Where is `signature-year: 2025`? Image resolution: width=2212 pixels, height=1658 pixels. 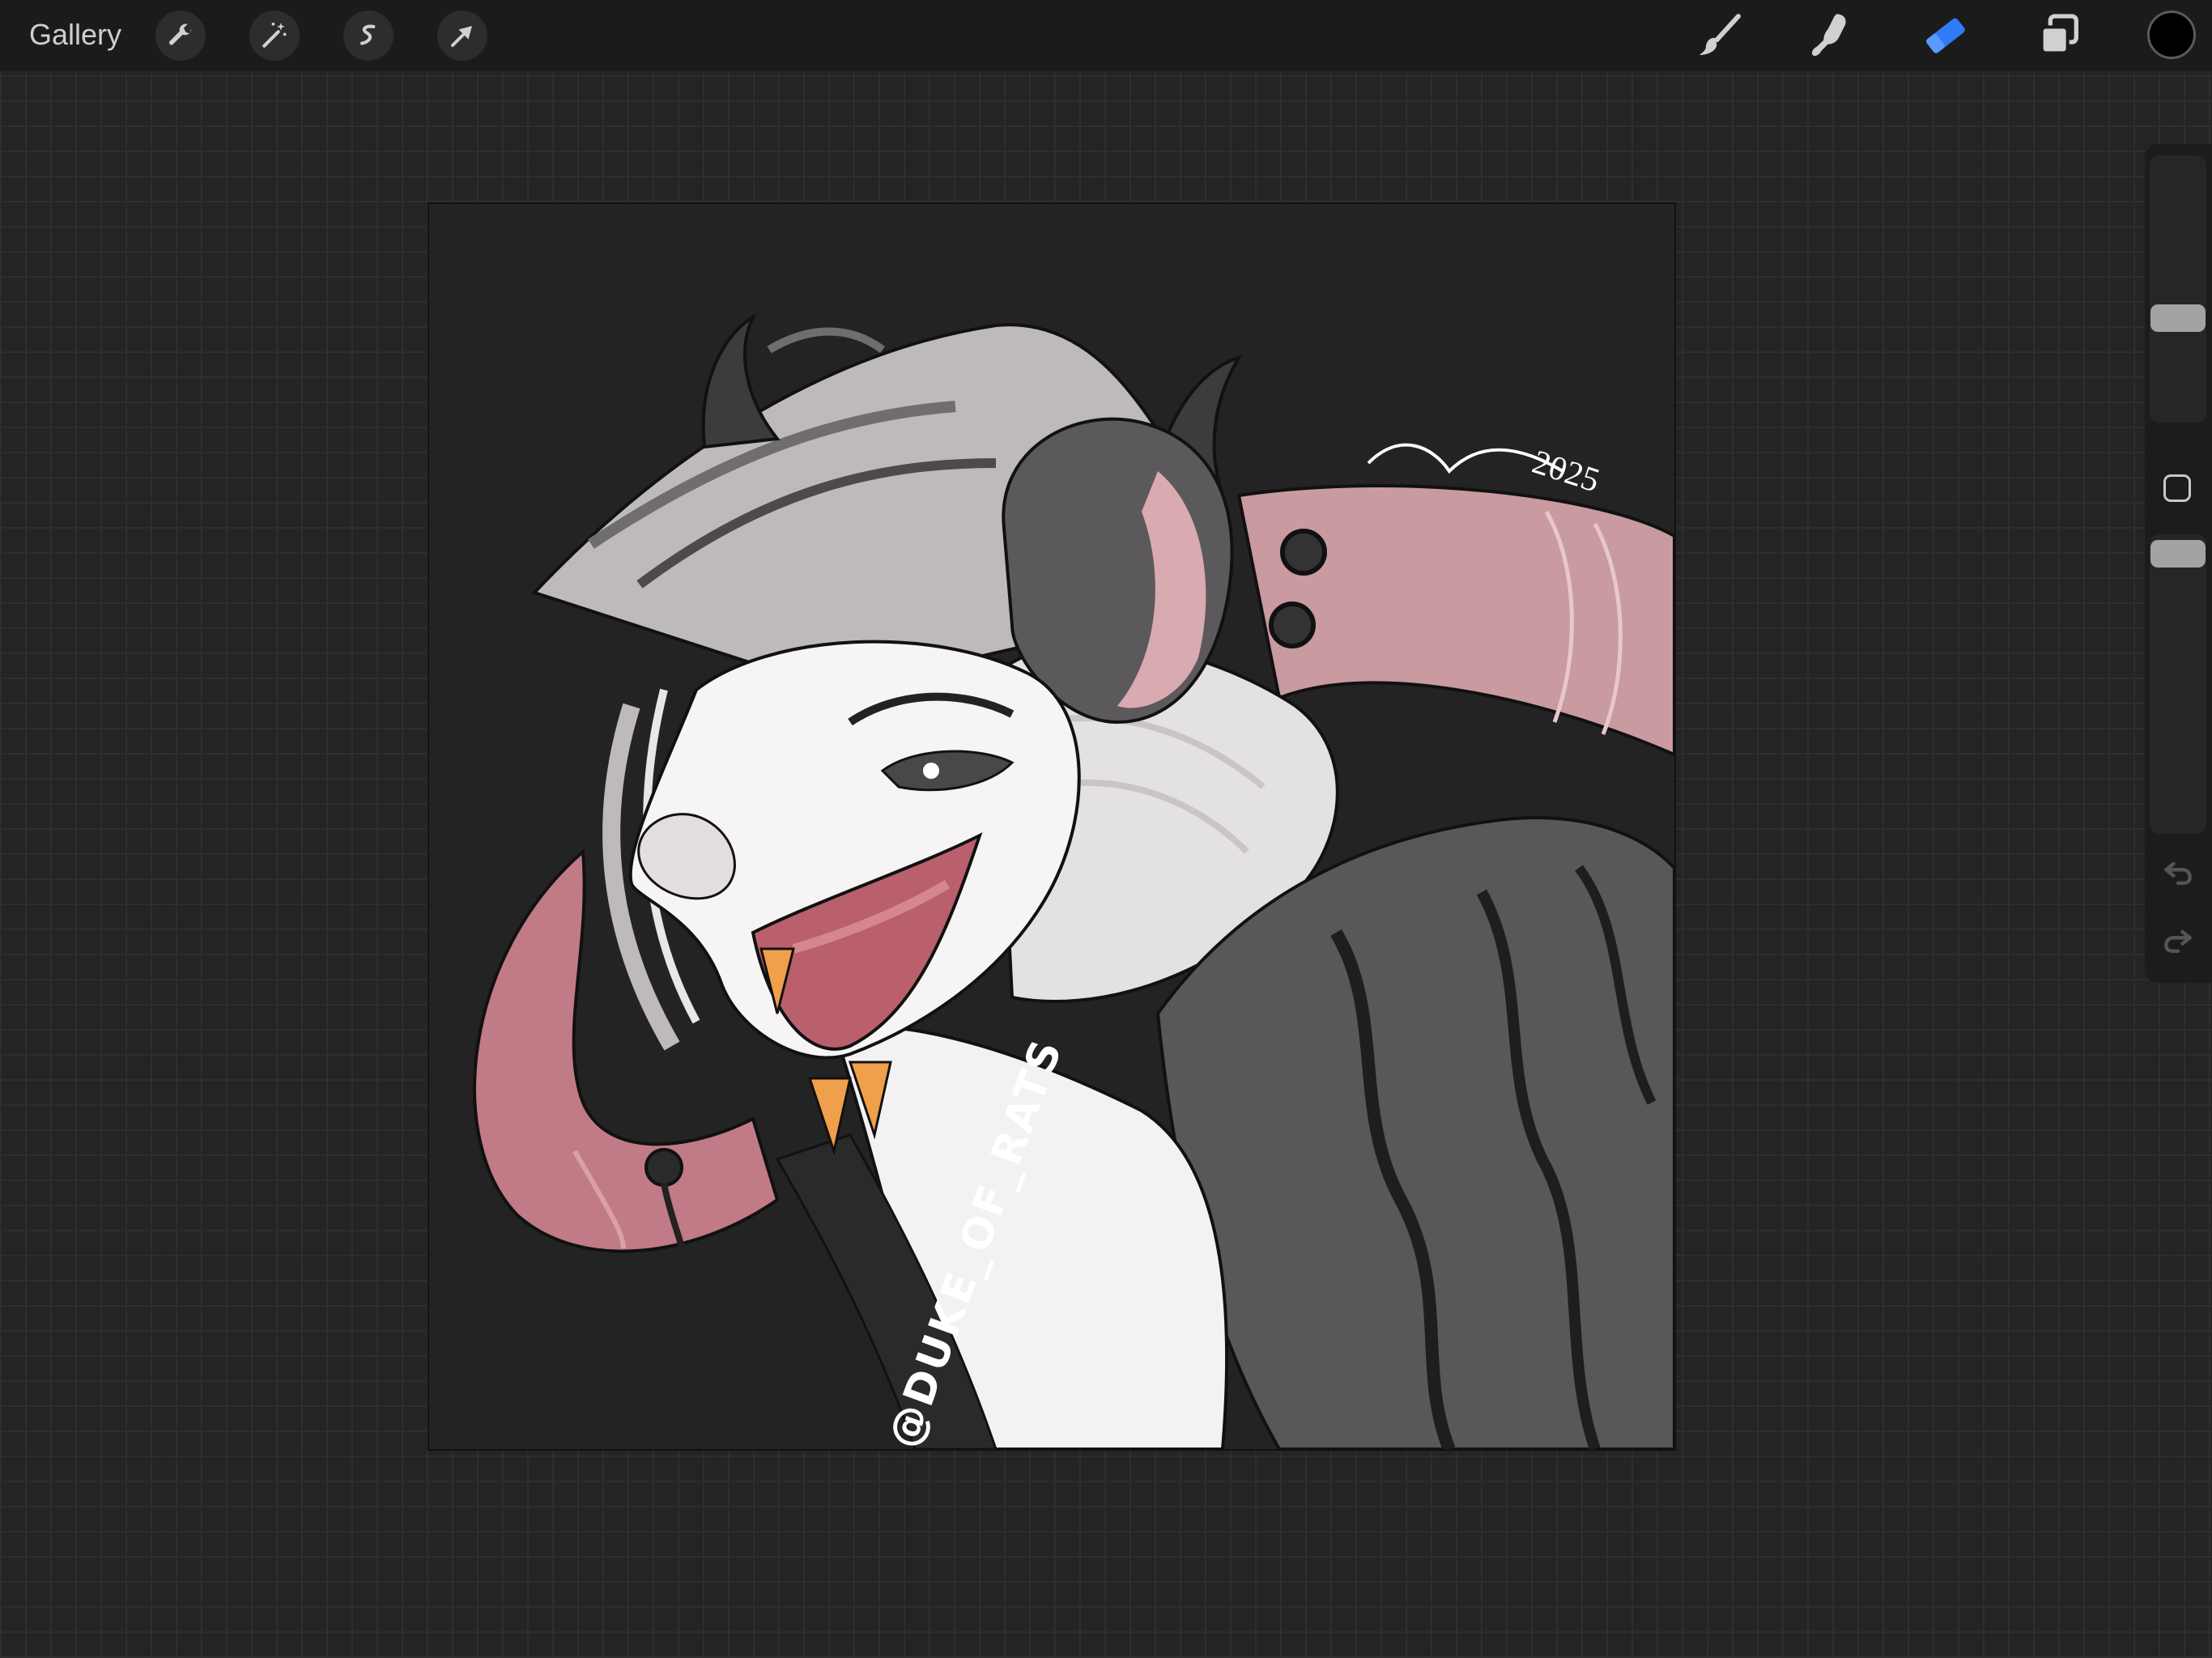
signature-year: 2025 is located at coordinates (1566, 472).